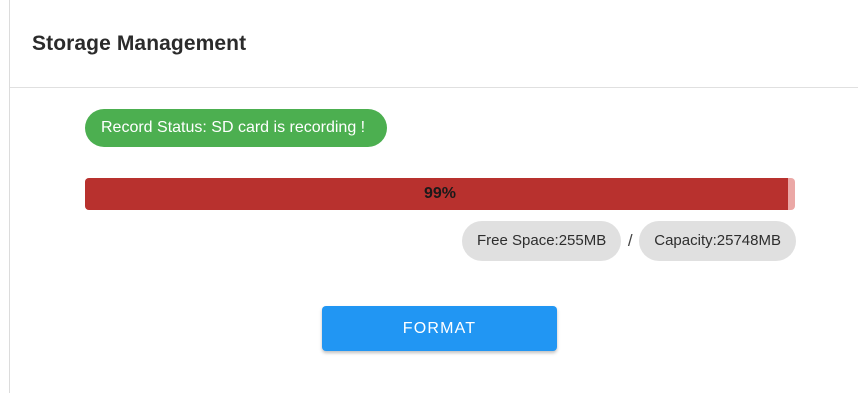 The width and height of the screenshot is (858, 393). I want to click on storage-usage-label: 99%, so click(440, 193).